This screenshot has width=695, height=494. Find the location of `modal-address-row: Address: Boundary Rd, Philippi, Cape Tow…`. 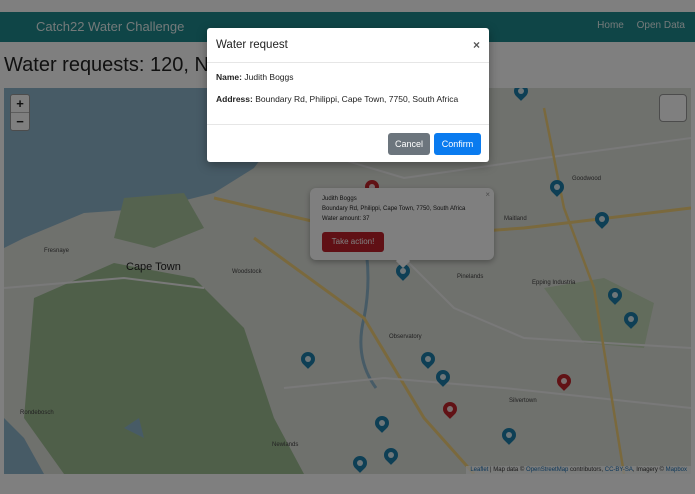

modal-address-row: Address: Boundary Rd, Philippi, Cape Tow… is located at coordinates (337, 99).